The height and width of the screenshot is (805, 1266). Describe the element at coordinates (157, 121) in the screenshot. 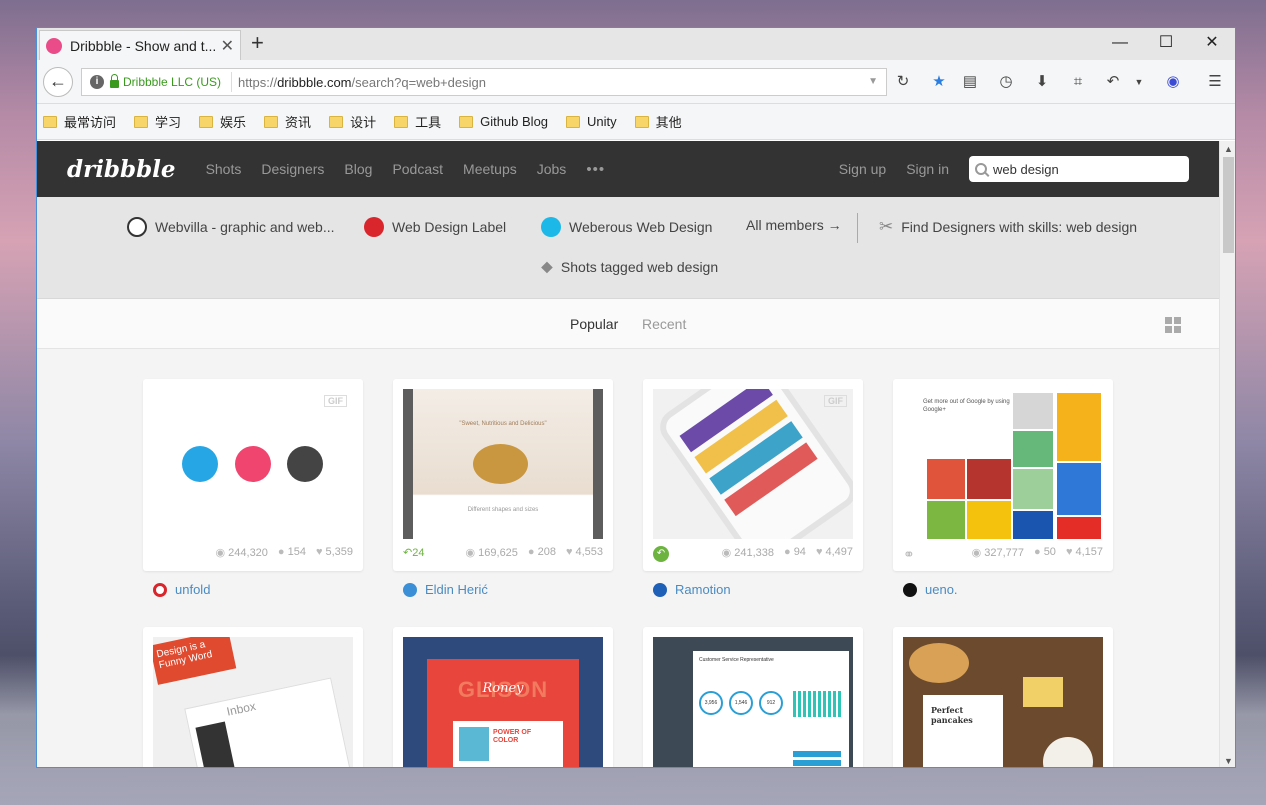

I see `bookmark-folder: 学习` at that location.